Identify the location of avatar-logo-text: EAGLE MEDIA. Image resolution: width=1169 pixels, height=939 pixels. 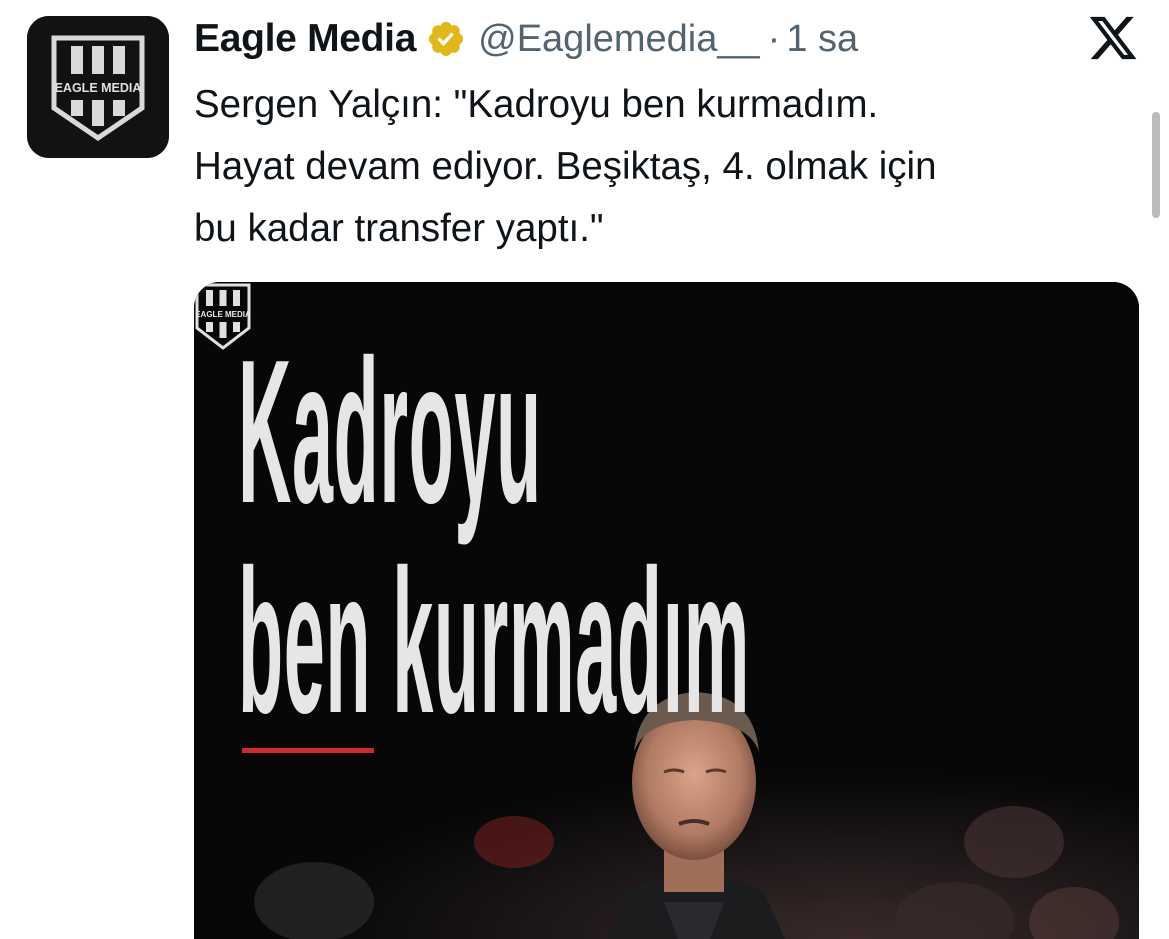
(98, 88).